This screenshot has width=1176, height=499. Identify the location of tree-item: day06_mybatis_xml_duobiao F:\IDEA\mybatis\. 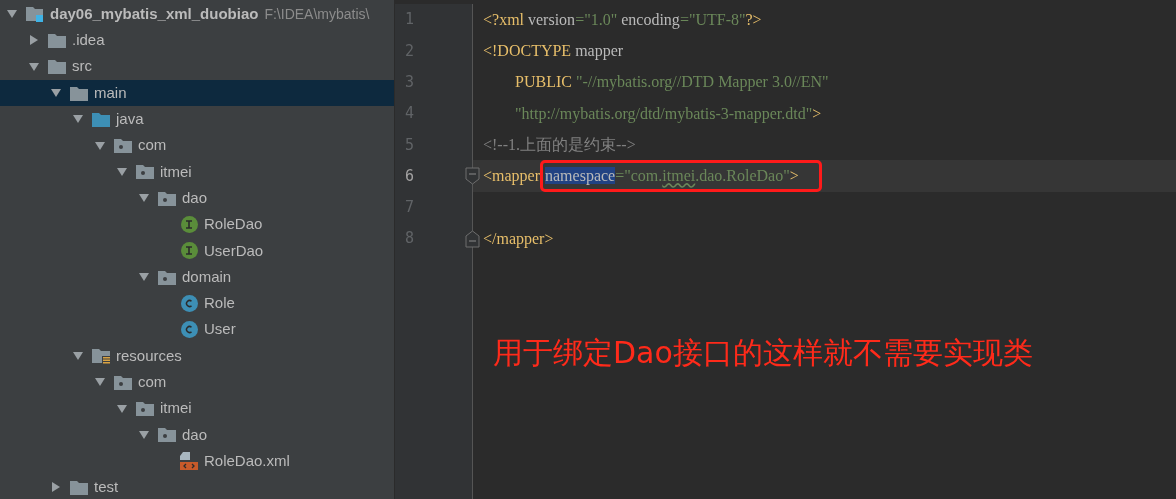
(197, 14).